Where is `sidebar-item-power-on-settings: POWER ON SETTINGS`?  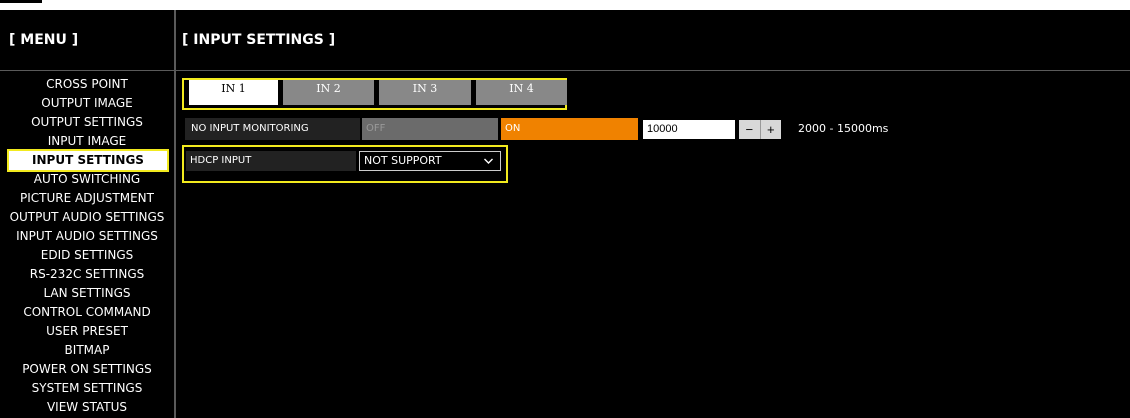 sidebar-item-power-on-settings: POWER ON SETTINGS is located at coordinates (87, 369).